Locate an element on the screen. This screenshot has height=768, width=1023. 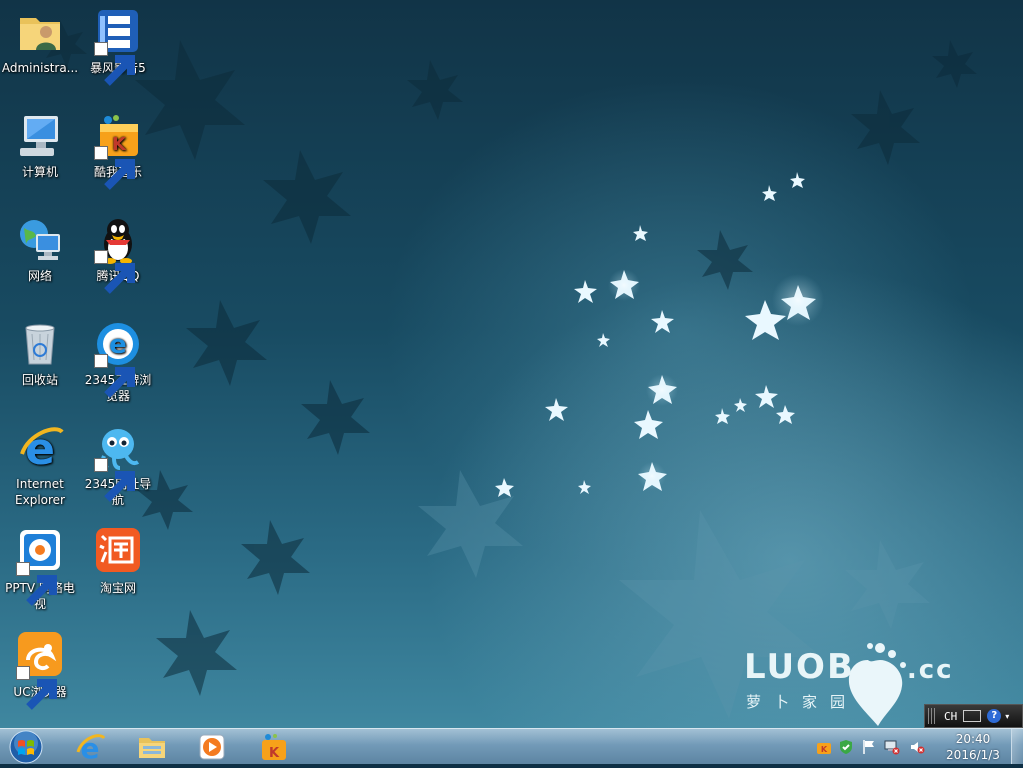
user-folder-icon is located at coordinates (40, 32).